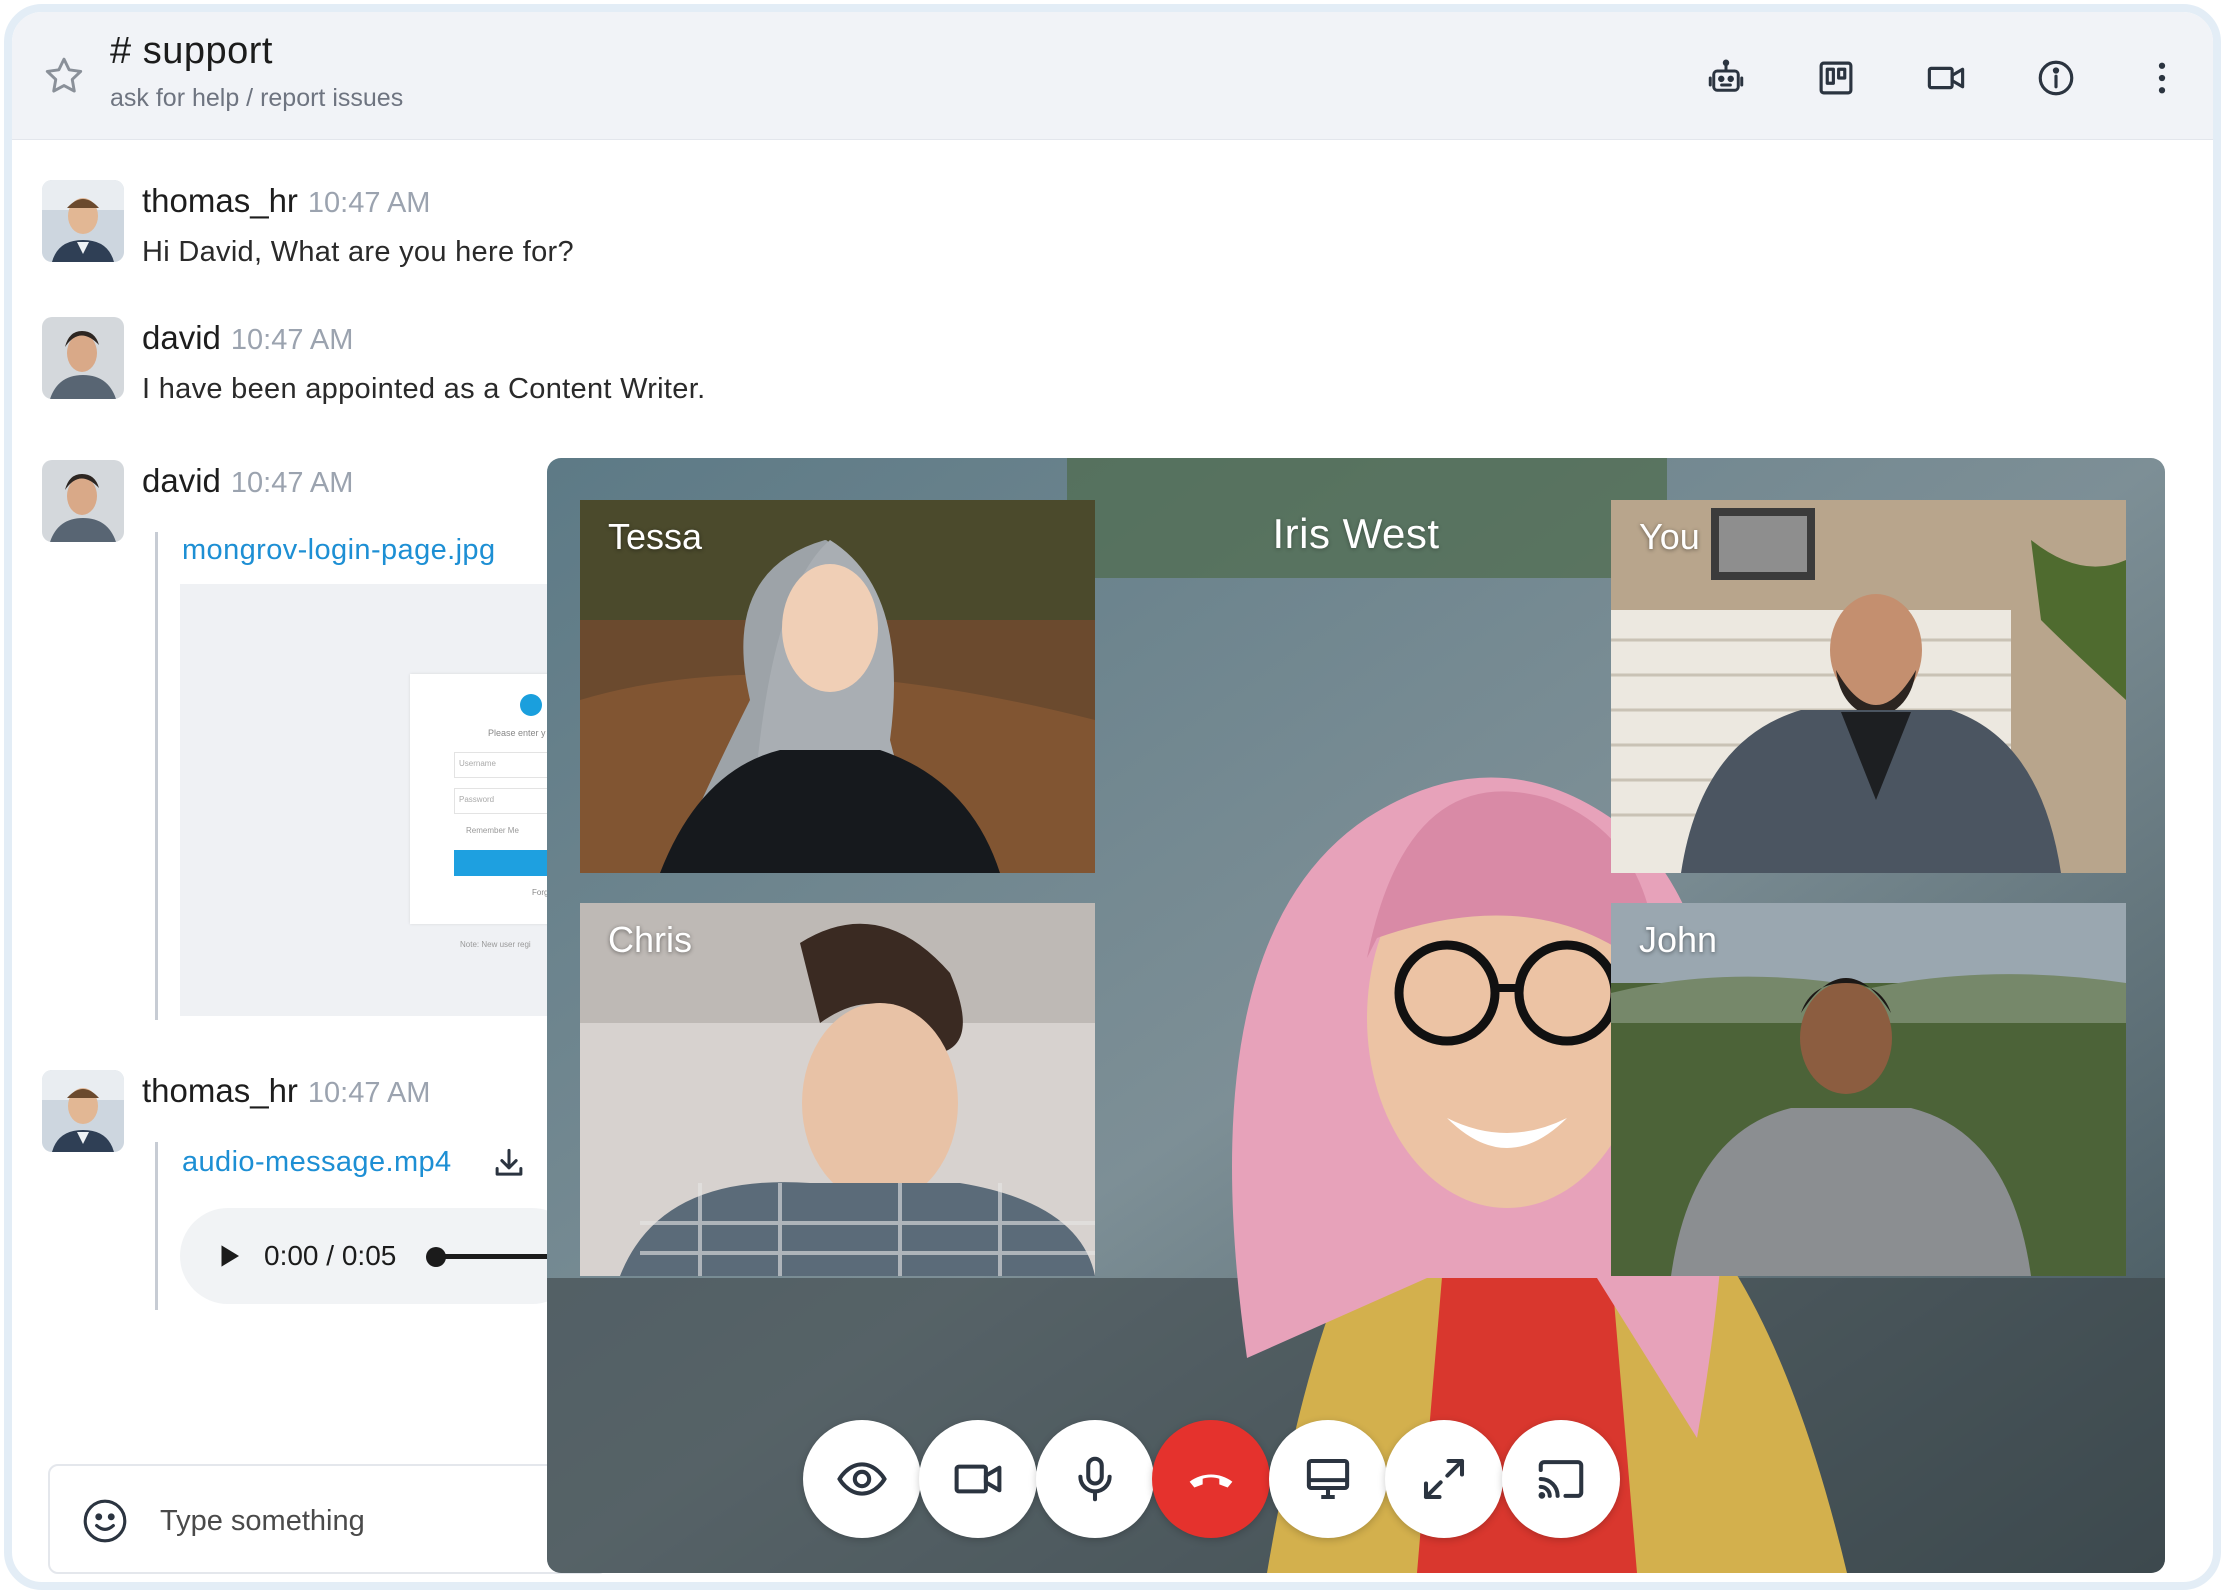 This screenshot has height=1594, width=2225. I want to click on cast-icon, so click(1561, 1479).